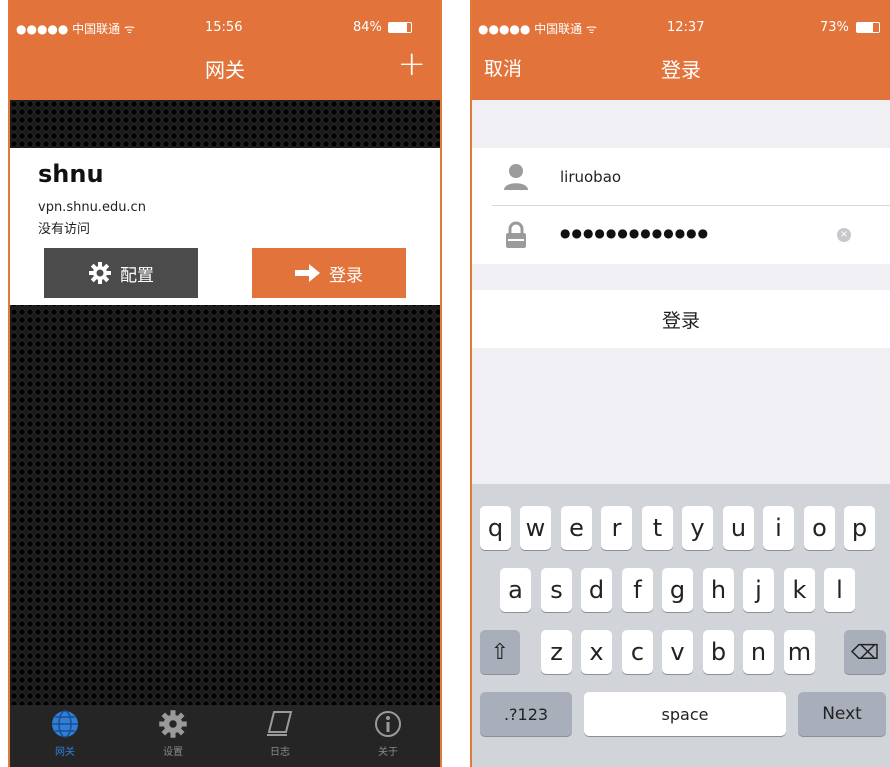 This screenshot has height=767, width=890. What do you see at coordinates (65, 752) in the screenshot?
I see `tab-label: 网关` at bounding box center [65, 752].